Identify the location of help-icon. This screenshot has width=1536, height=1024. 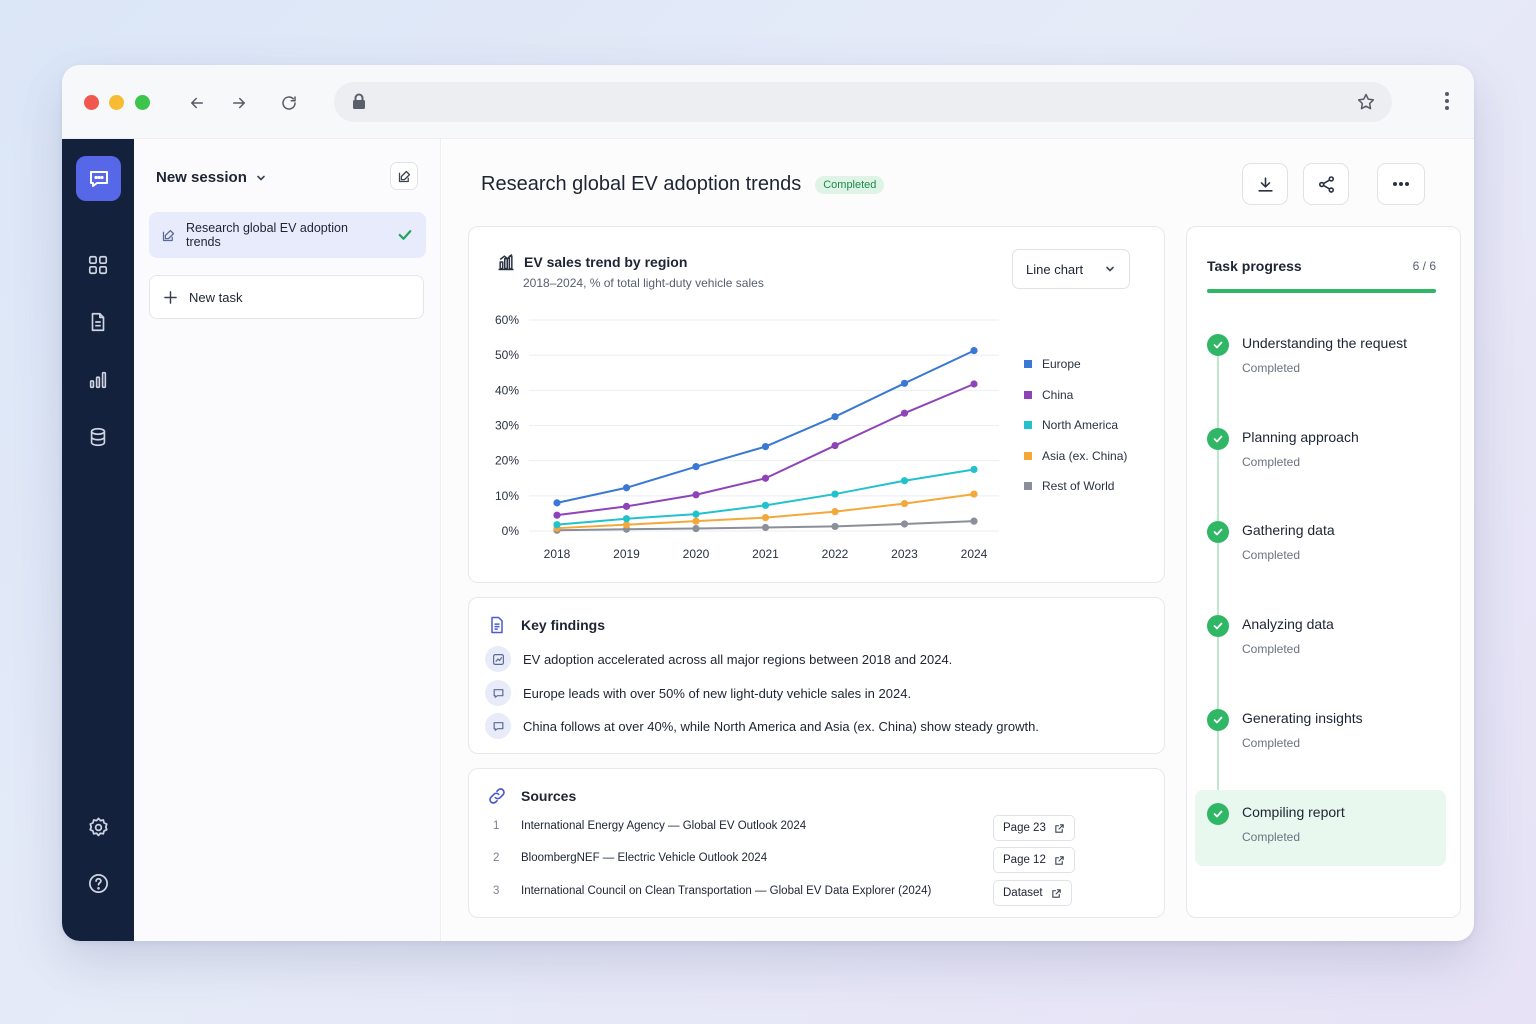
(98, 883).